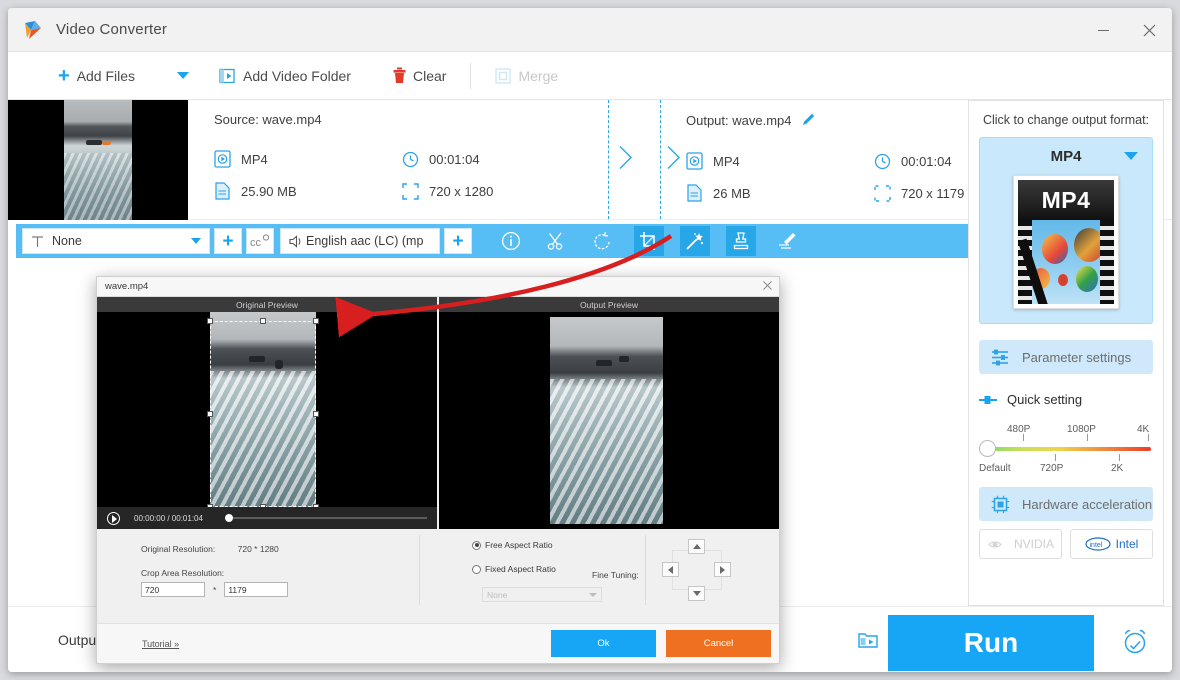 Image resolution: width=1180 pixels, height=680 pixels. I want to click on output-preview-caption: Output Preview, so click(609, 304).